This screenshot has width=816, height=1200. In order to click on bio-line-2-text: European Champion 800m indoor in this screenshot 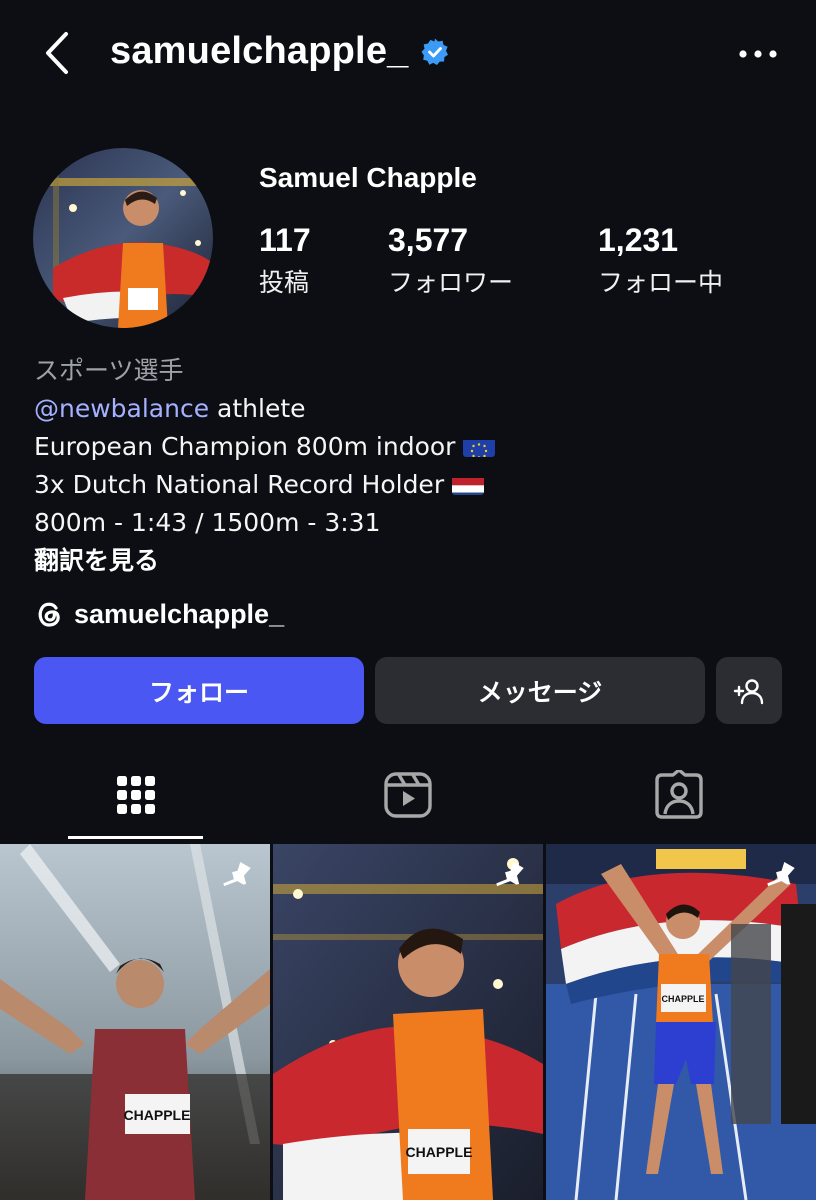, I will do `click(245, 446)`.